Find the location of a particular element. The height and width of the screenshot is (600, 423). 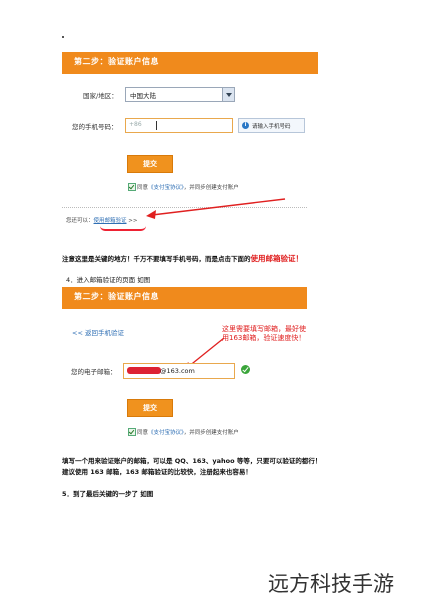

warning-highlight: 使用邮箱验证！ is located at coordinates (277, 258).